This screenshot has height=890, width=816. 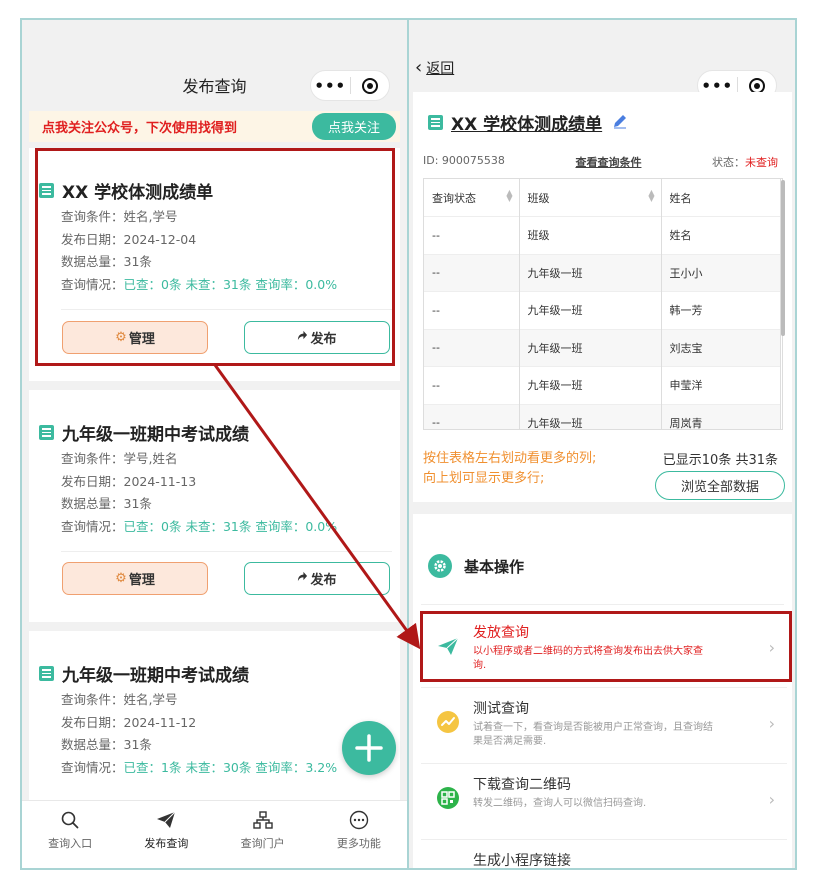 I want to click on column-header: 班级 ▲ ▼, so click(x=590, y=198).